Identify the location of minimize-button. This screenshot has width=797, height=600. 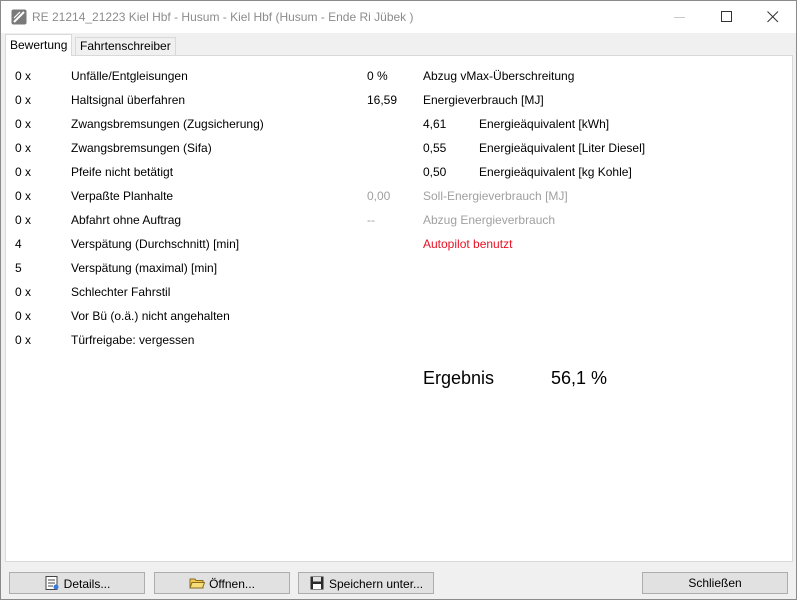
(680, 17).